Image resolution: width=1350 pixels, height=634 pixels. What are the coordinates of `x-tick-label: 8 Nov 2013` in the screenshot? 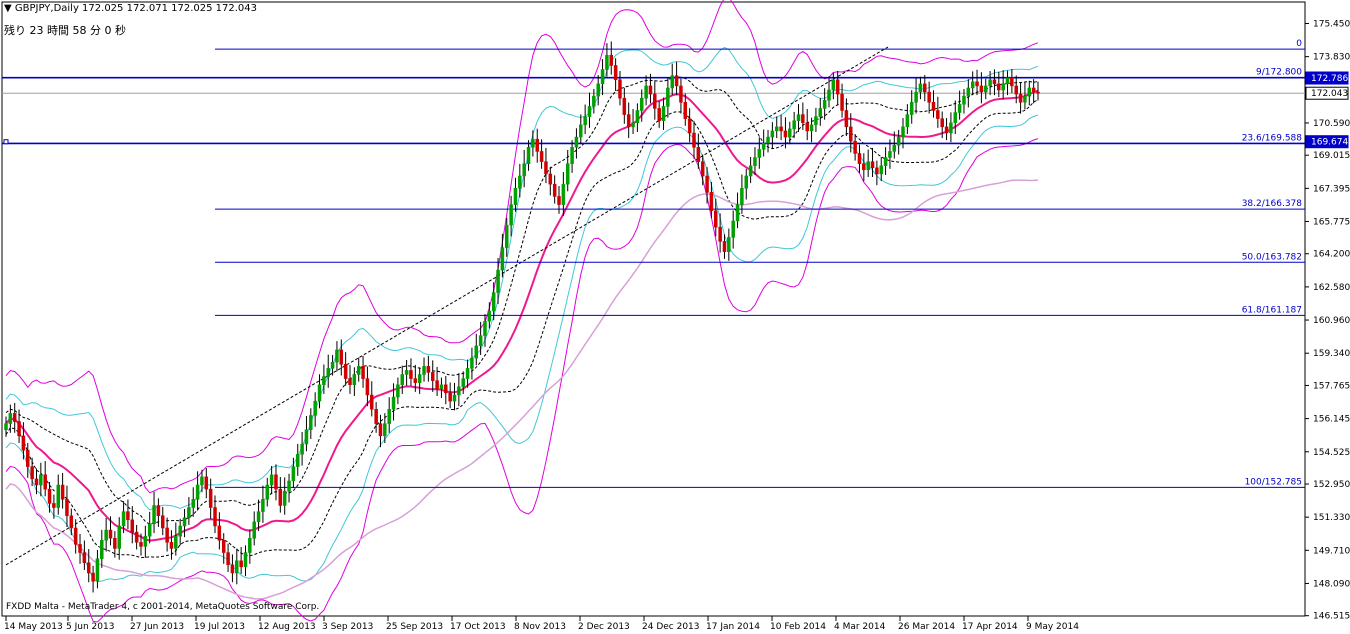 It's located at (540, 627).